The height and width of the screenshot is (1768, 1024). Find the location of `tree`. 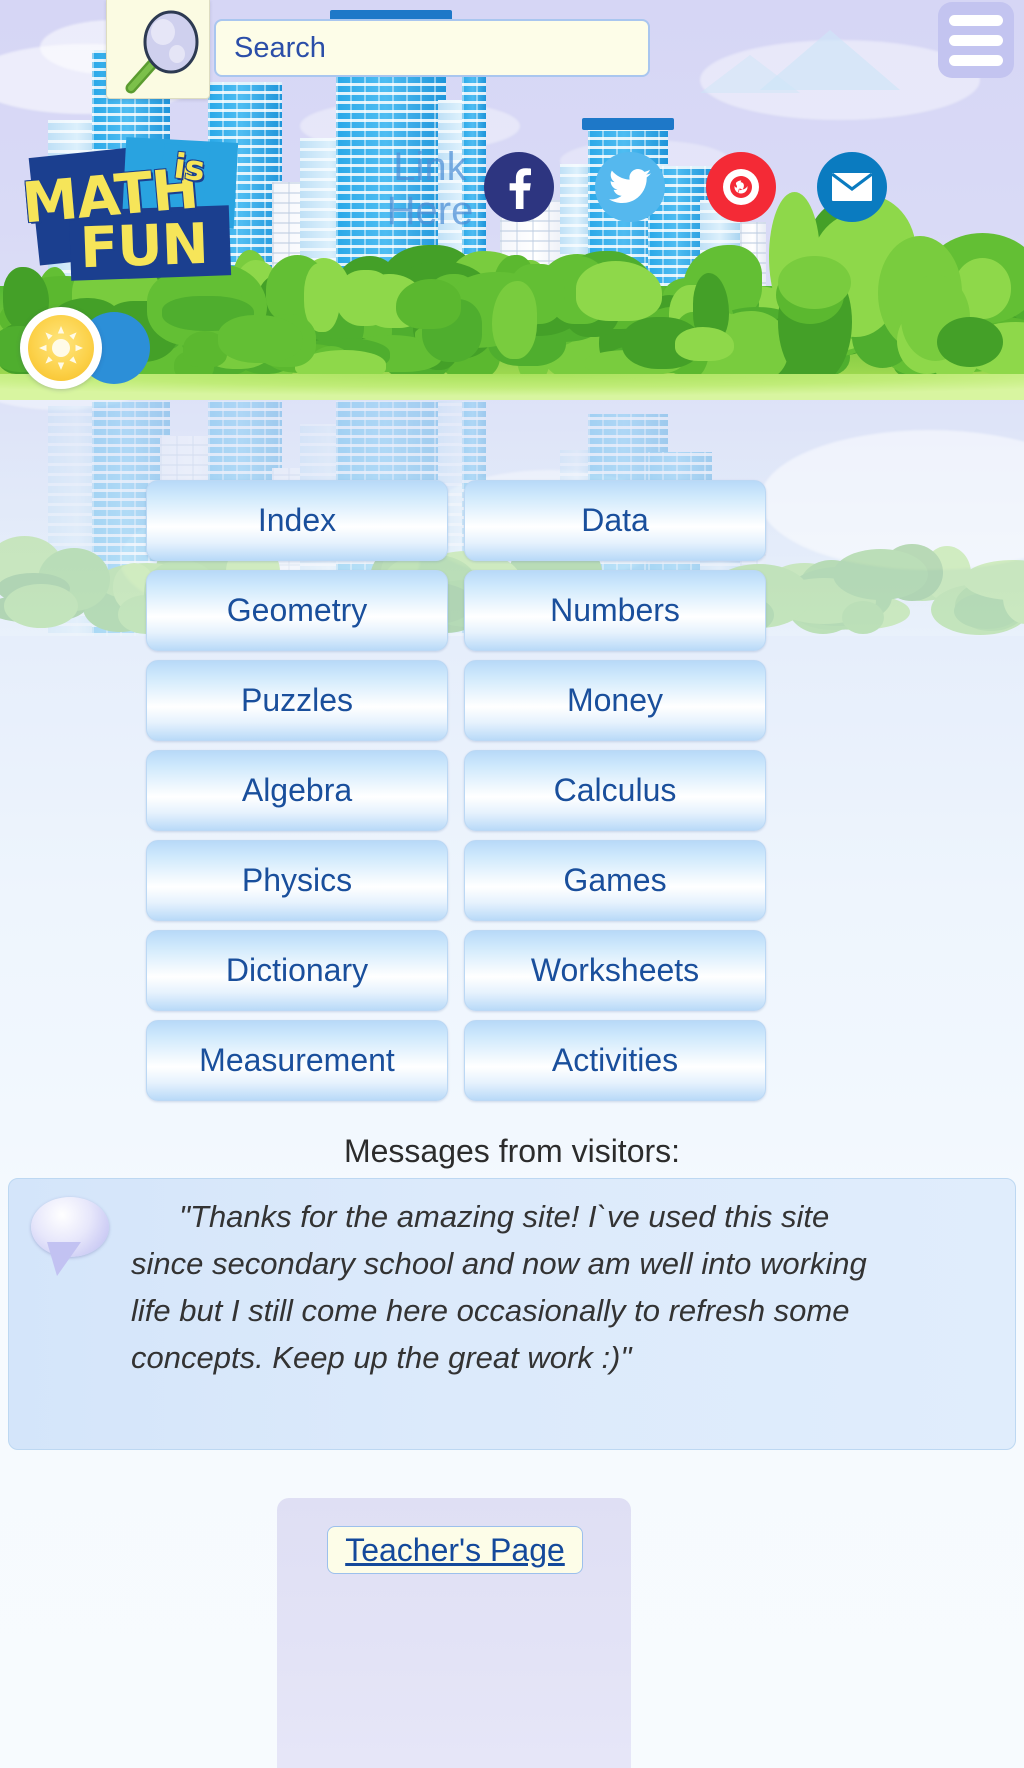

tree is located at coordinates (815, 282).